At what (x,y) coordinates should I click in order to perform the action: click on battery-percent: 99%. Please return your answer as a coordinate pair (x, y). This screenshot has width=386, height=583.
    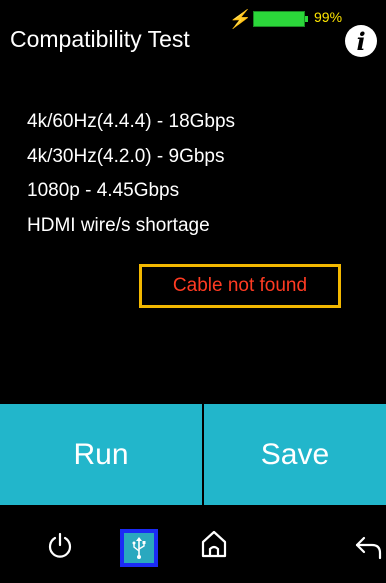
    Looking at the image, I should click on (328, 17).